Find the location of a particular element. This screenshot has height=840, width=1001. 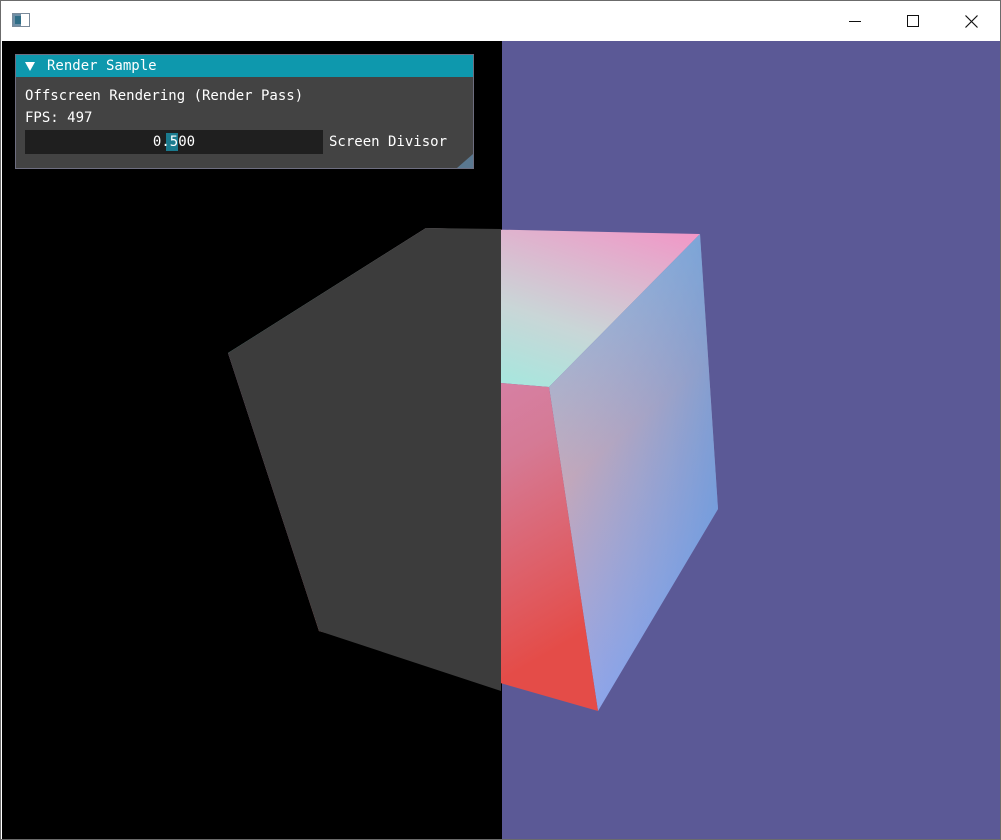

resize-grip-icon is located at coordinates (465, 161).